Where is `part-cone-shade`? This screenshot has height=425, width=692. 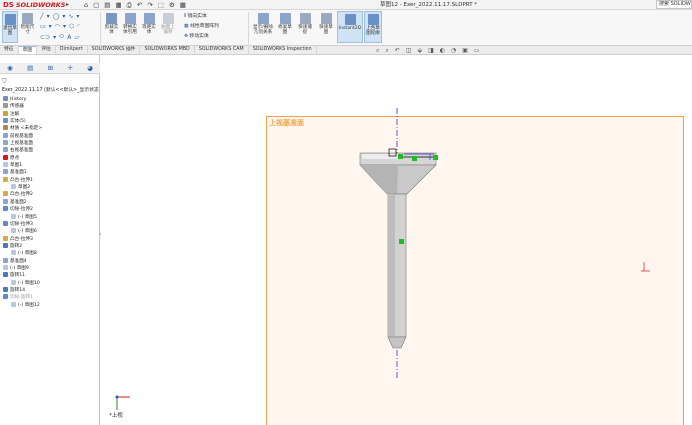
part-cone-shade is located at coordinates (379, 179).